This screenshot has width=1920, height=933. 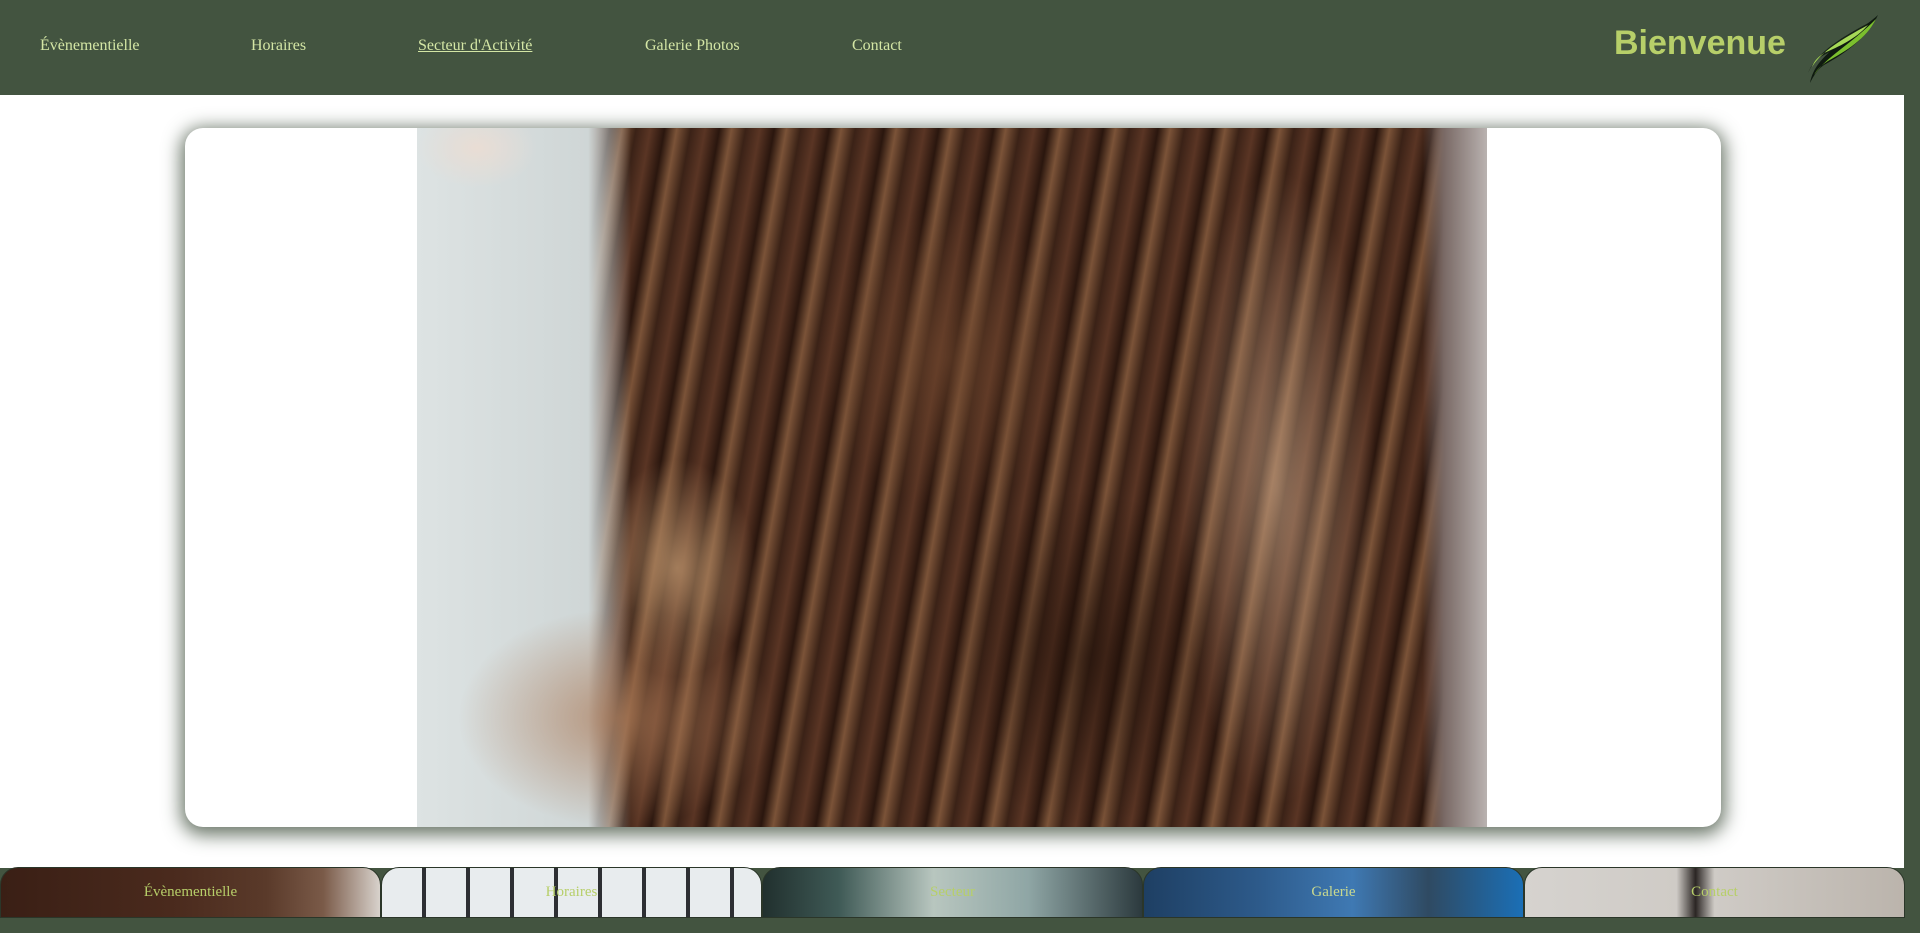 I want to click on strip-item-label: Contact, so click(x=1714, y=892).